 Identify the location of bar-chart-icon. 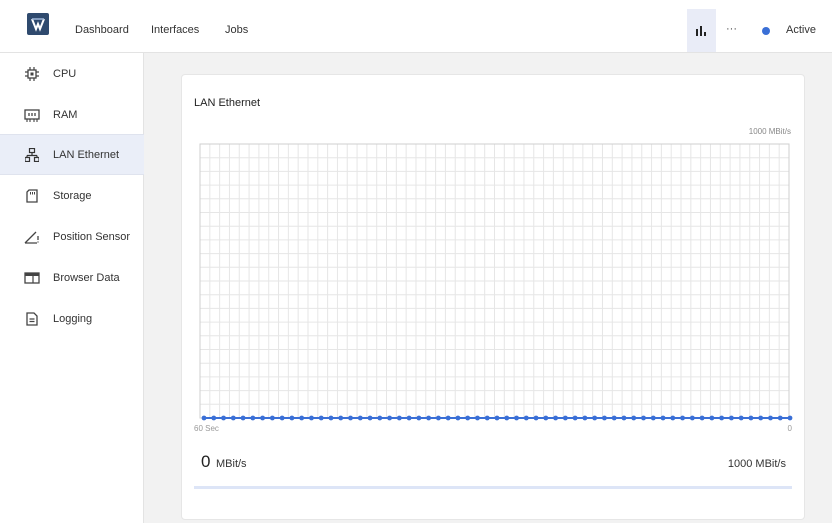
(701, 30).